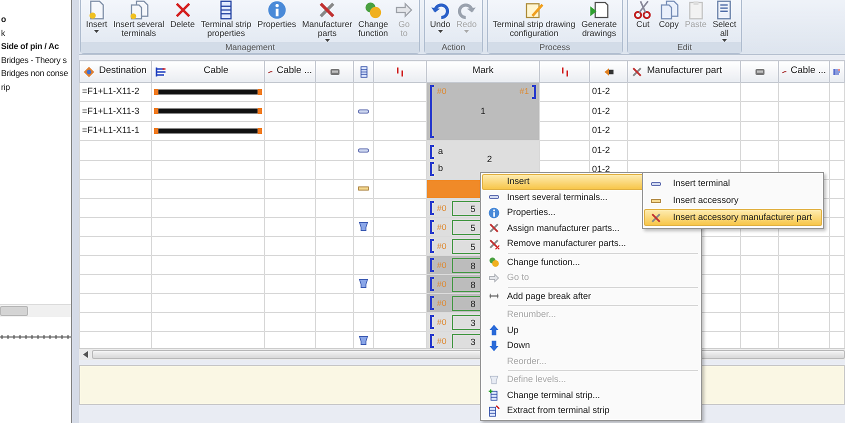  Describe the element at coordinates (373, 21) in the screenshot. I see `ribbon-button: Change function` at that location.